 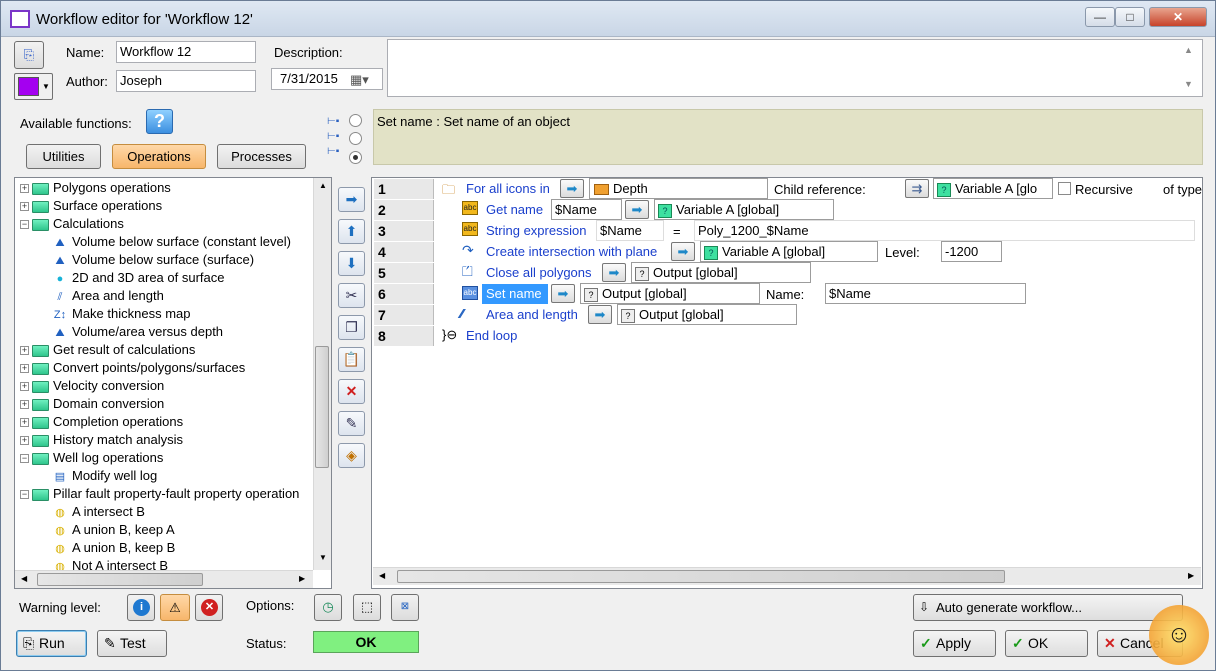 I want to click on child-reference-field: ? Variable A [glo, so click(x=993, y=188).